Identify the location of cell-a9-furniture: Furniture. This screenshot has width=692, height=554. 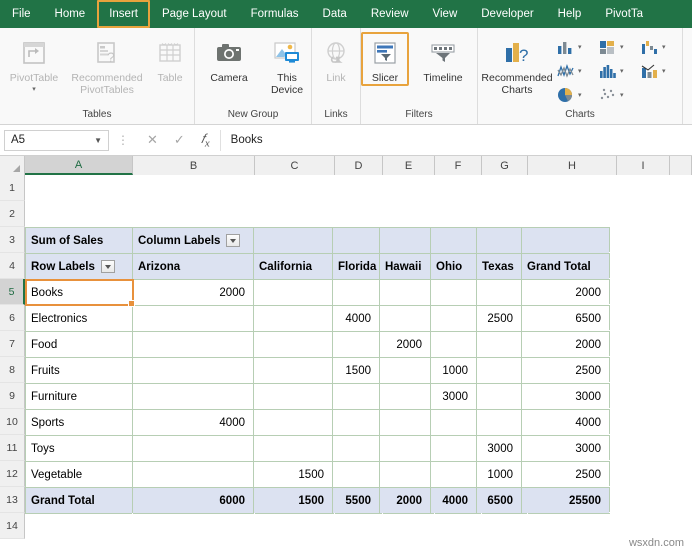
(79, 396).